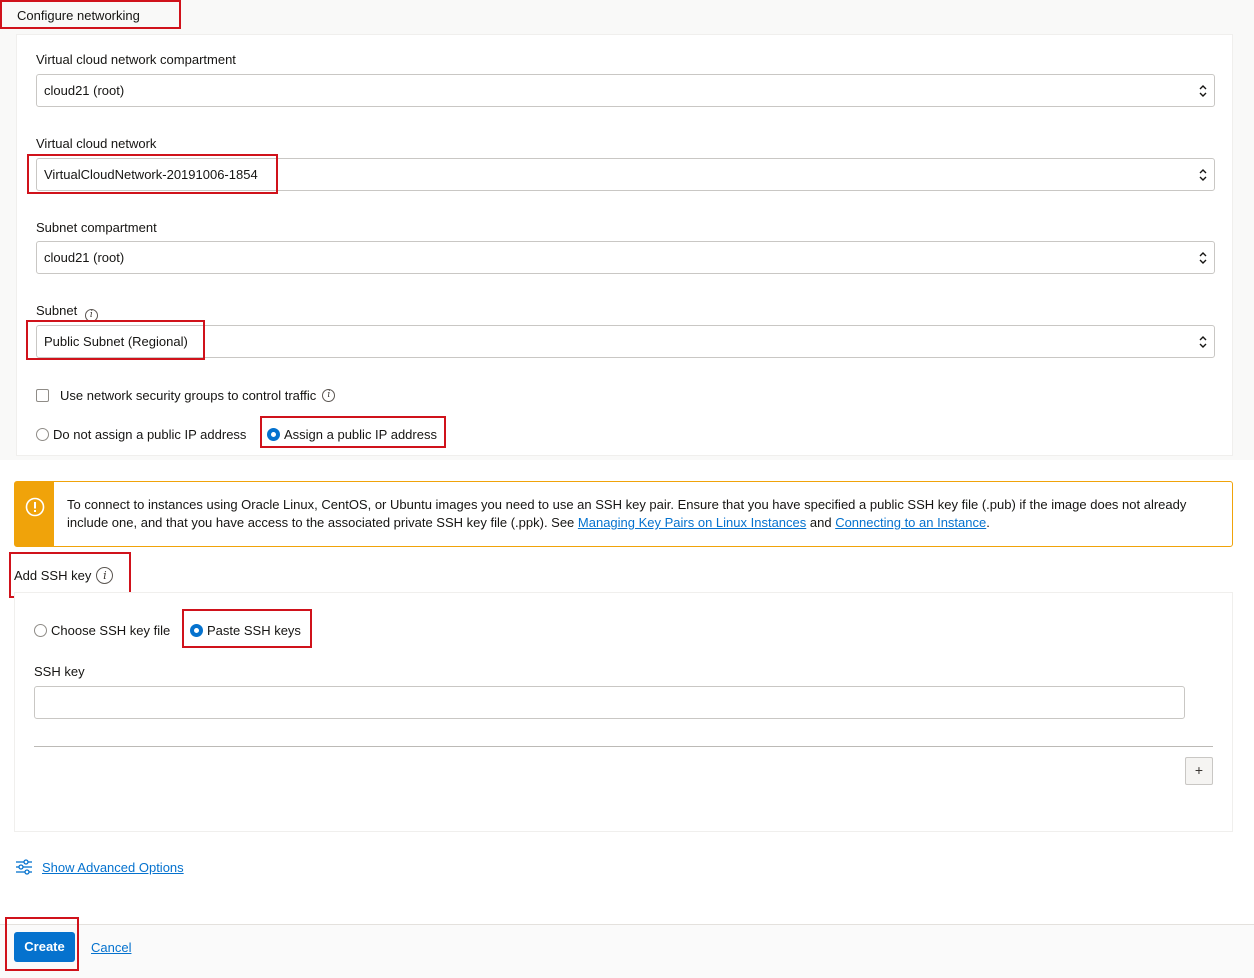  I want to click on highlight-box-vcn, so click(152, 174).